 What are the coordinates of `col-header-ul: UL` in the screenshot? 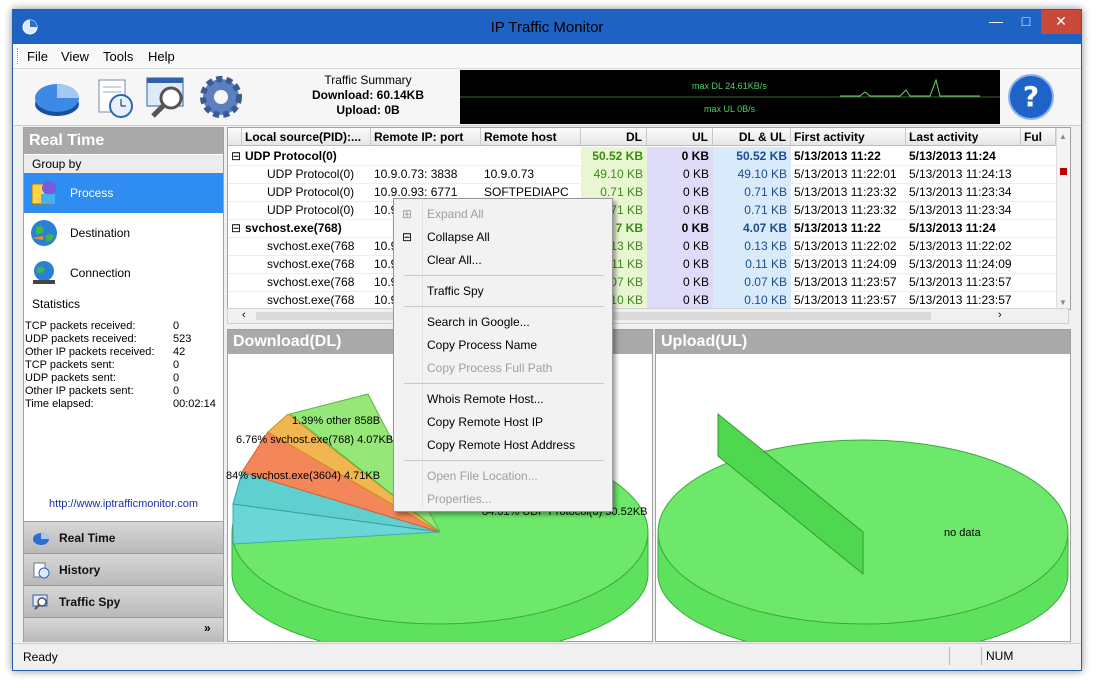 It's located at (680, 137).